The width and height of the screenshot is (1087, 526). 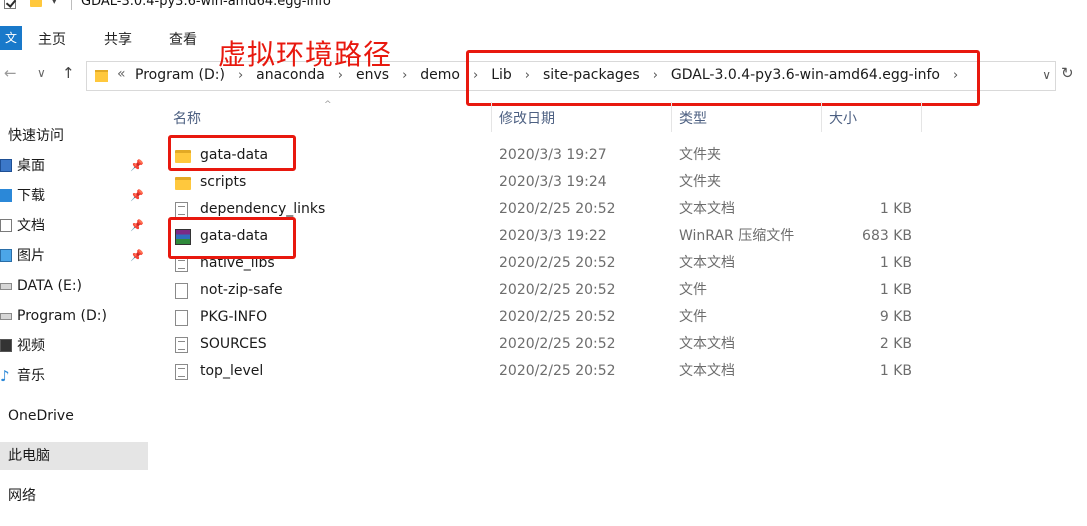 What do you see at coordinates (887, 236) in the screenshot?
I see `file-size: 683 KB` at bounding box center [887, 236].